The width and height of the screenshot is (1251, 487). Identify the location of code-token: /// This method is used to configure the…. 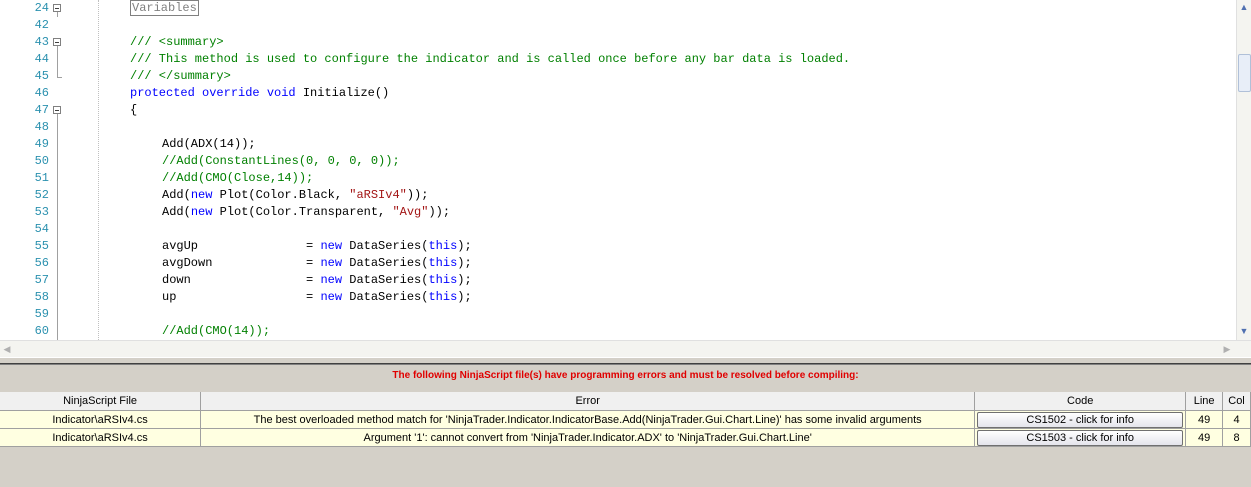
(490, 59).